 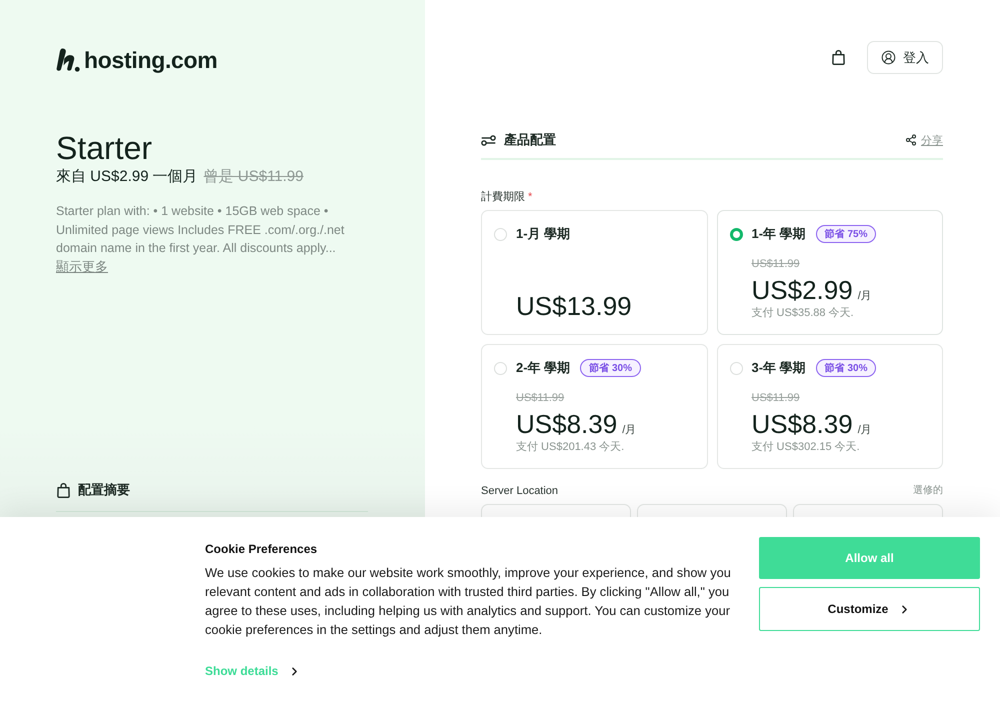 What do you see at coordinates (151, 60) in the screenshot?
I see `brand-name: hosting.com` at bounding box center [151, 60].